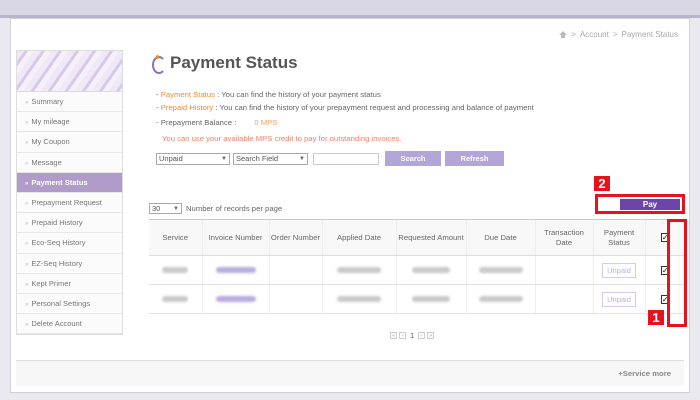  Describe the element at coordinates (649, 34) in the screenshot. I see `breadcrumb-current: Payment Status` at that location.